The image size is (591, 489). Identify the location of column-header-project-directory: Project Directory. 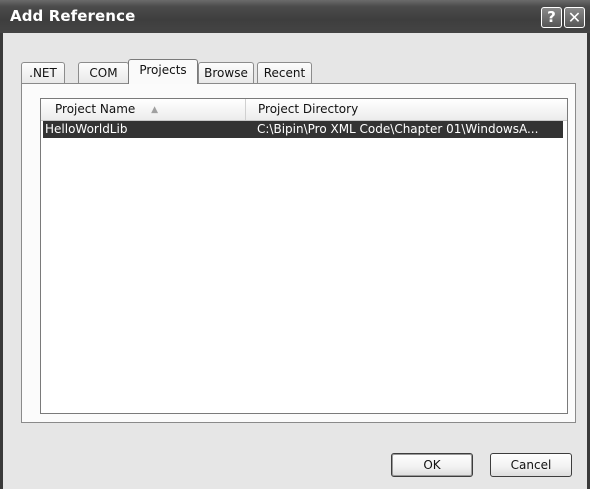
(406, 109).